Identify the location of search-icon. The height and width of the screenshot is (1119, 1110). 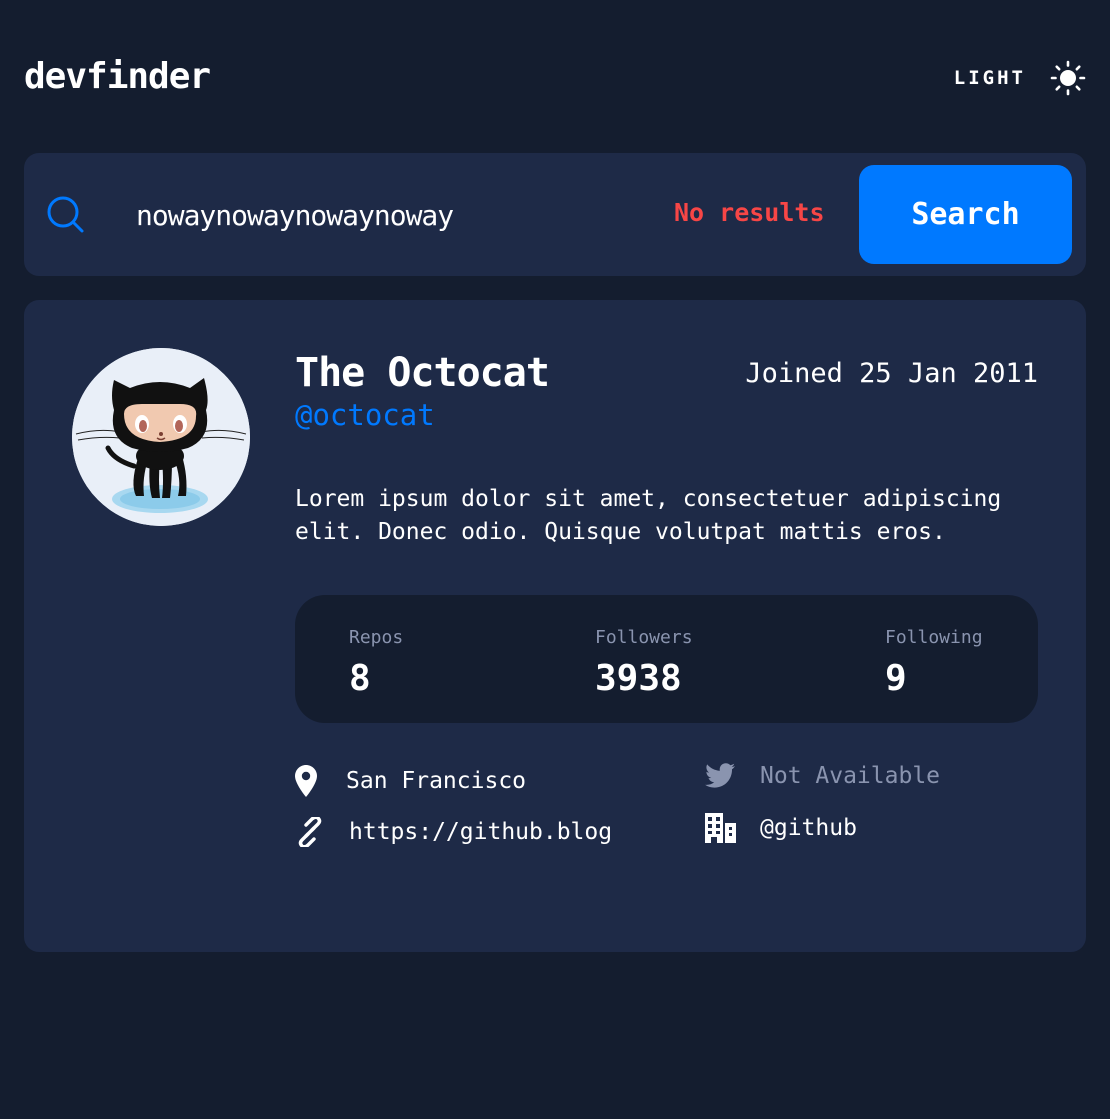
(65, 214).